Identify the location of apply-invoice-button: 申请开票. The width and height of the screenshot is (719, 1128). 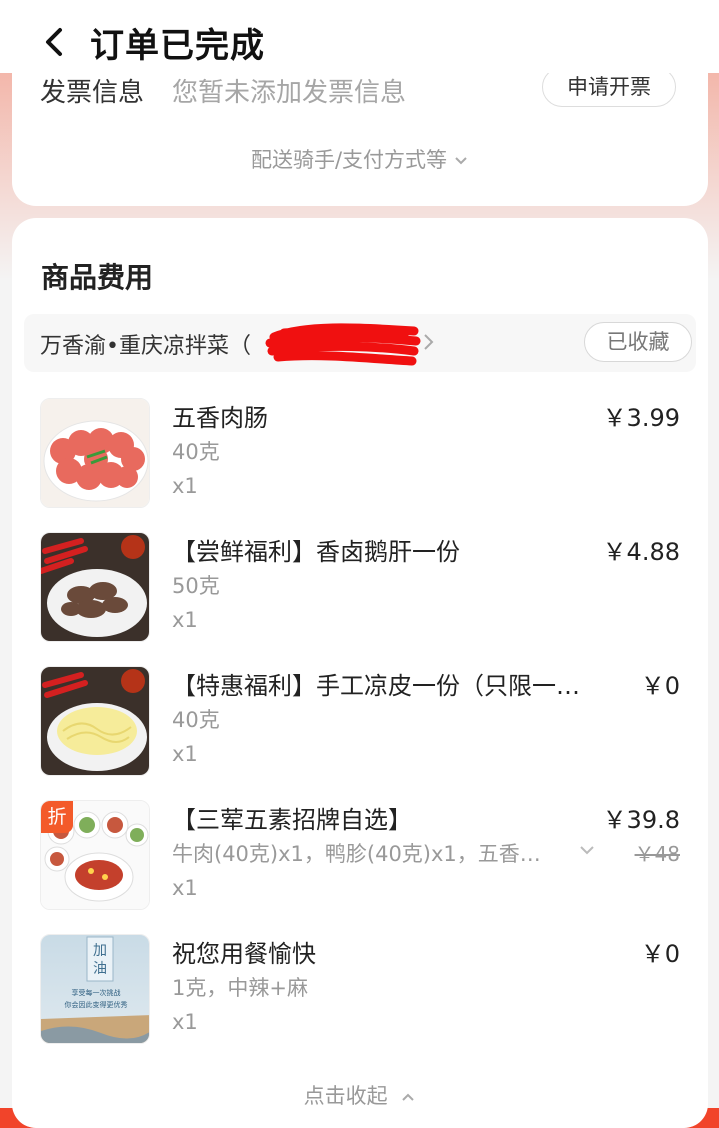
(609, 87).